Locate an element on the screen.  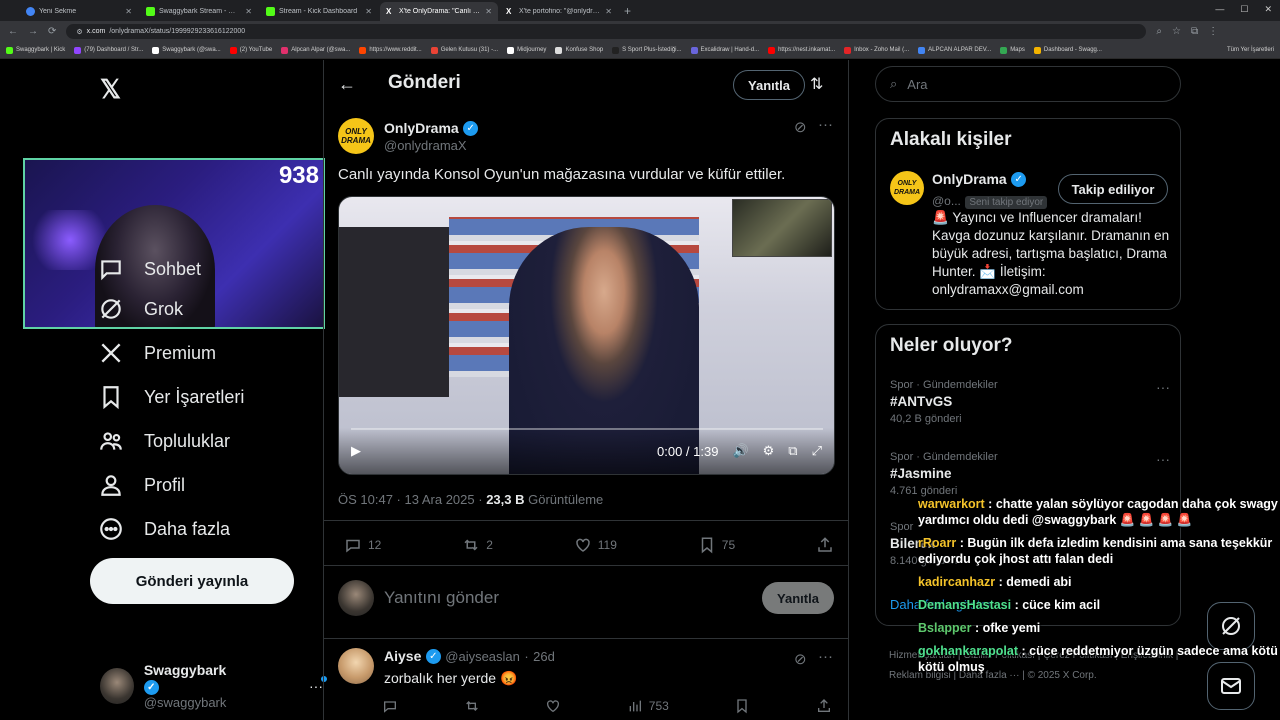
post-actions: 12 2 119 75 is located at coordinates (589, 545).